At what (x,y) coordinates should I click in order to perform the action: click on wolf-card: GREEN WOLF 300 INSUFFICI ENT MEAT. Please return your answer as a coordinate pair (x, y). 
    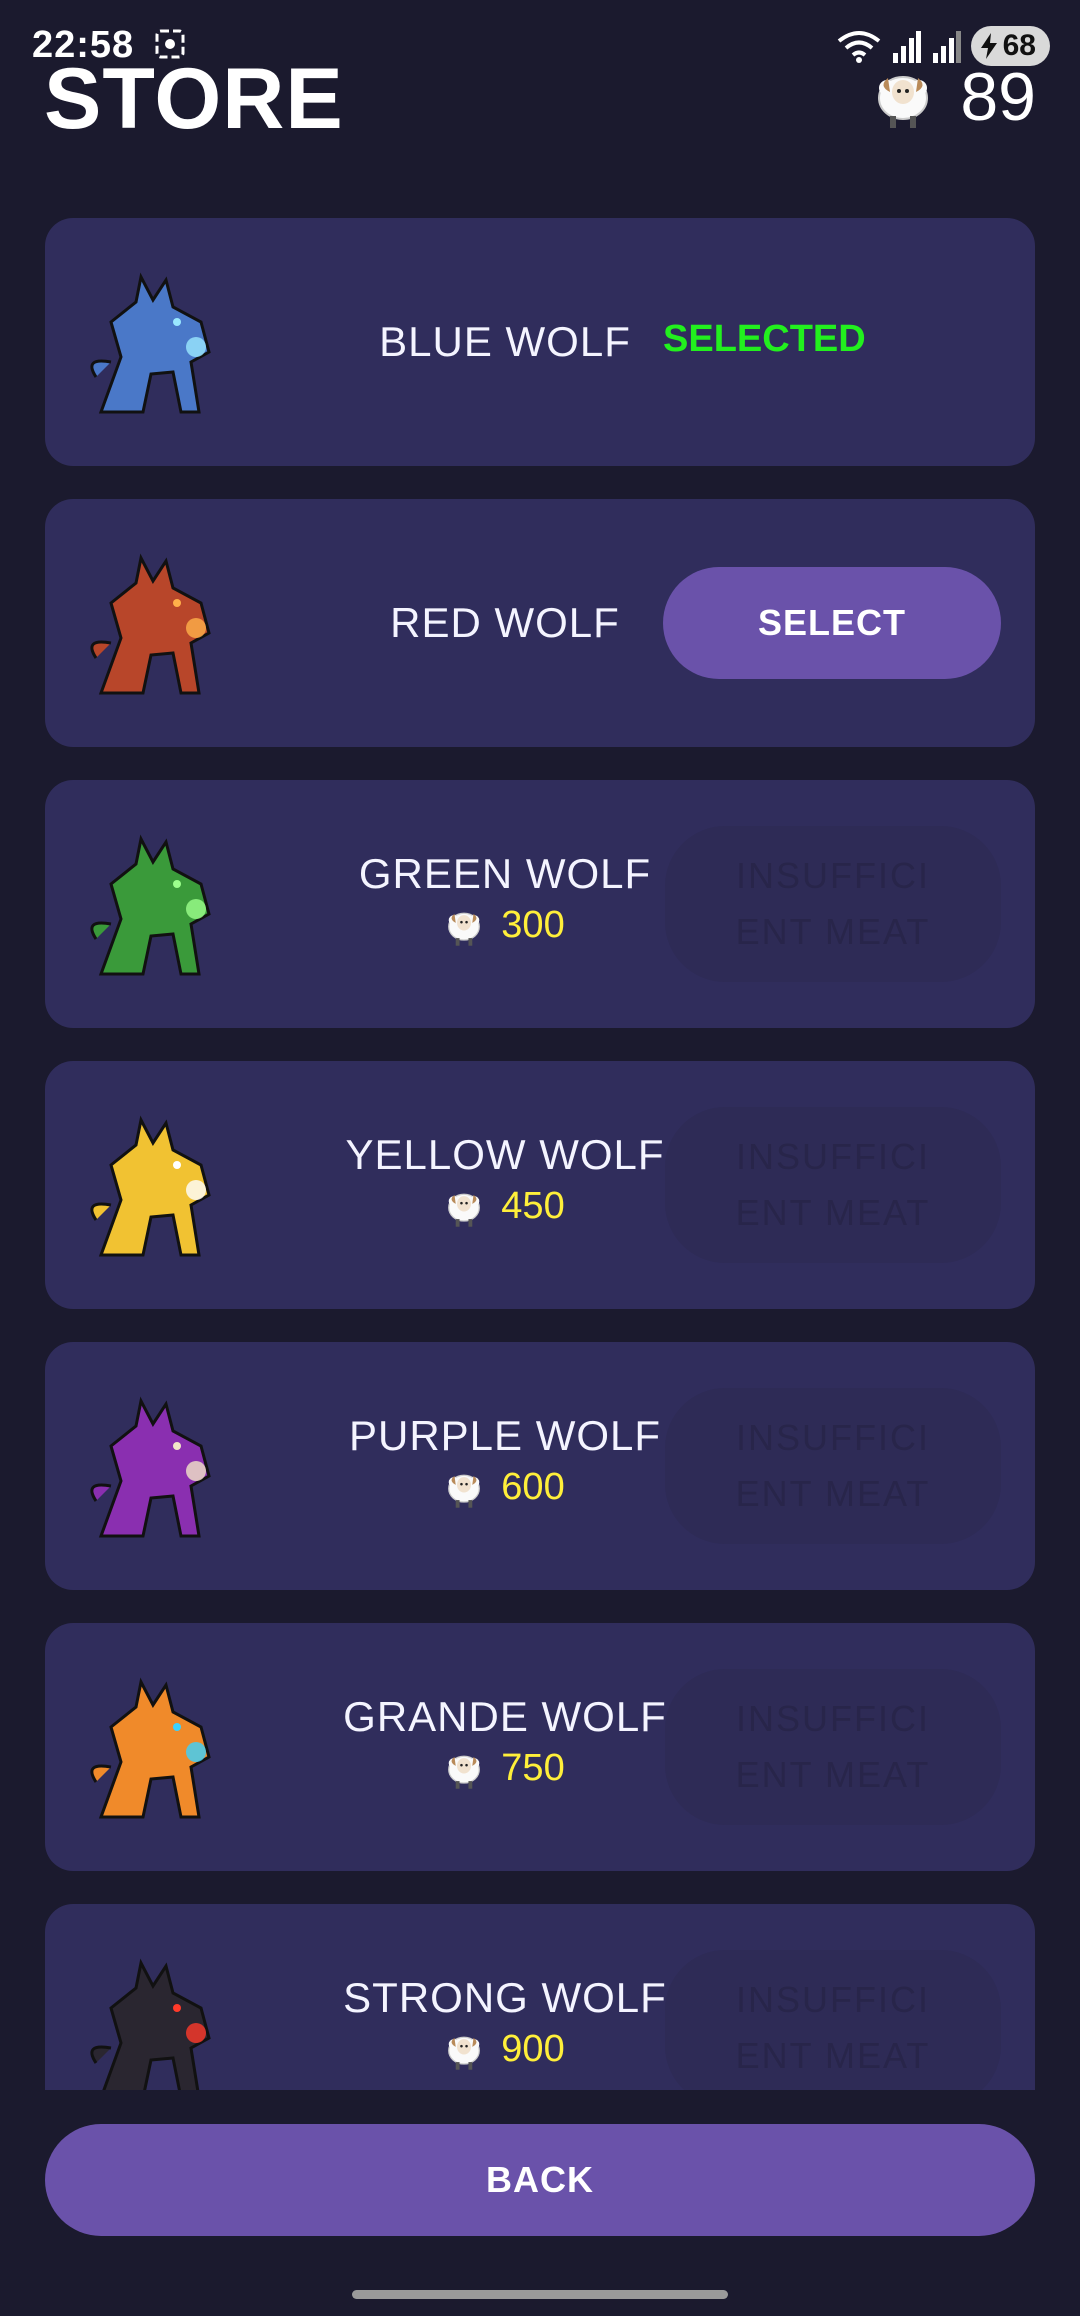
    Looking at the image, I should click on (540, 904).